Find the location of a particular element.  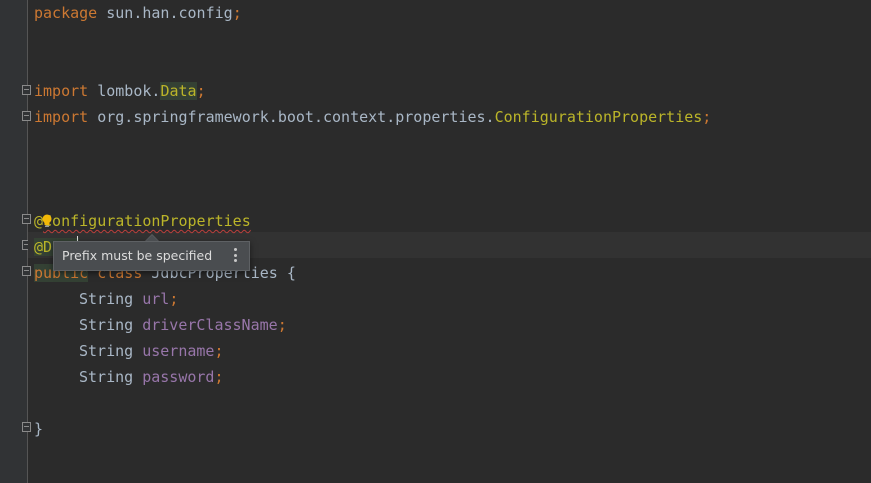

code-line-annotation-config: @ConfigurationProperties is located at coordinates (142, 221).